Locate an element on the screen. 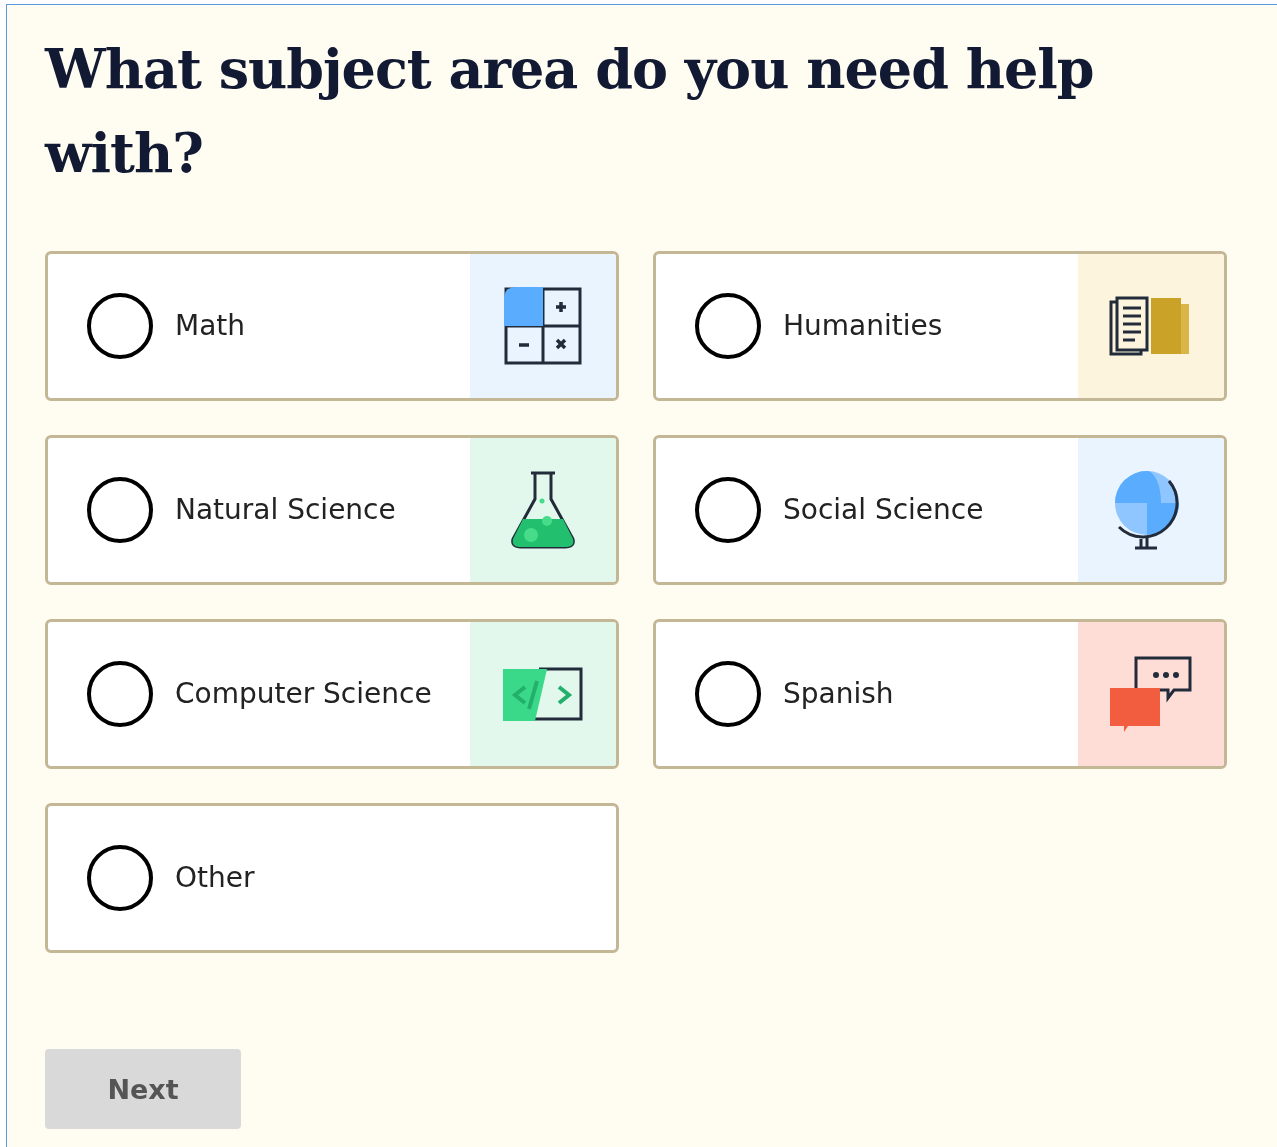 The width and height of the screenshot is (1277, 1147). subject-option: Spanish is located at coordinates (940, 694).